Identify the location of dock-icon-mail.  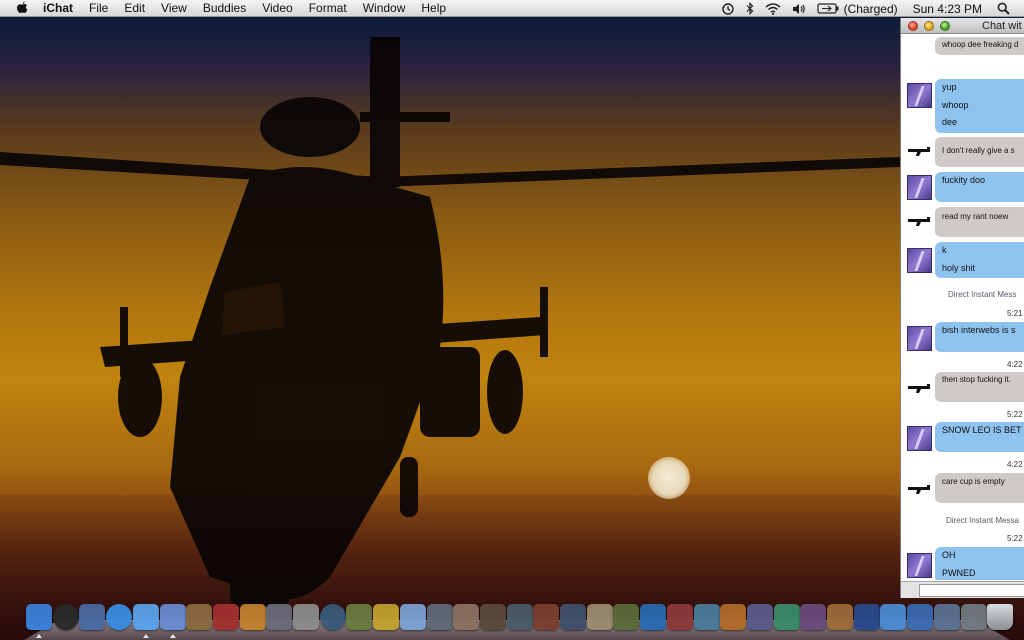
(412, 617).